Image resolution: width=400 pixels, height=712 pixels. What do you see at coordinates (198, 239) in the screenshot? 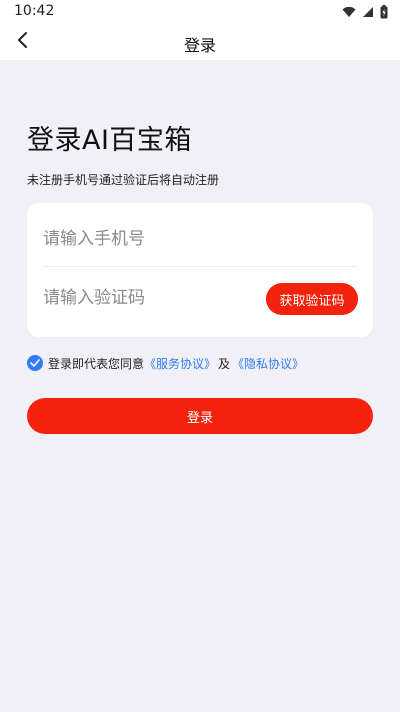
I see `phone-input` at bounding box center [198, 239].